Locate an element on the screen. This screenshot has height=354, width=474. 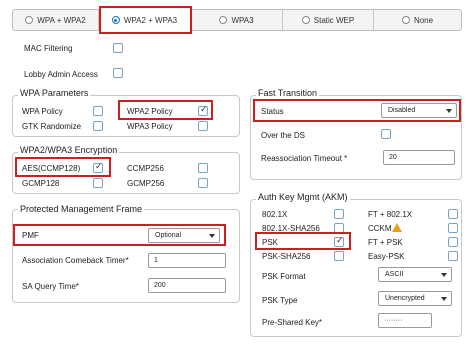
mode-label: None is located at coordinates (423, 20).